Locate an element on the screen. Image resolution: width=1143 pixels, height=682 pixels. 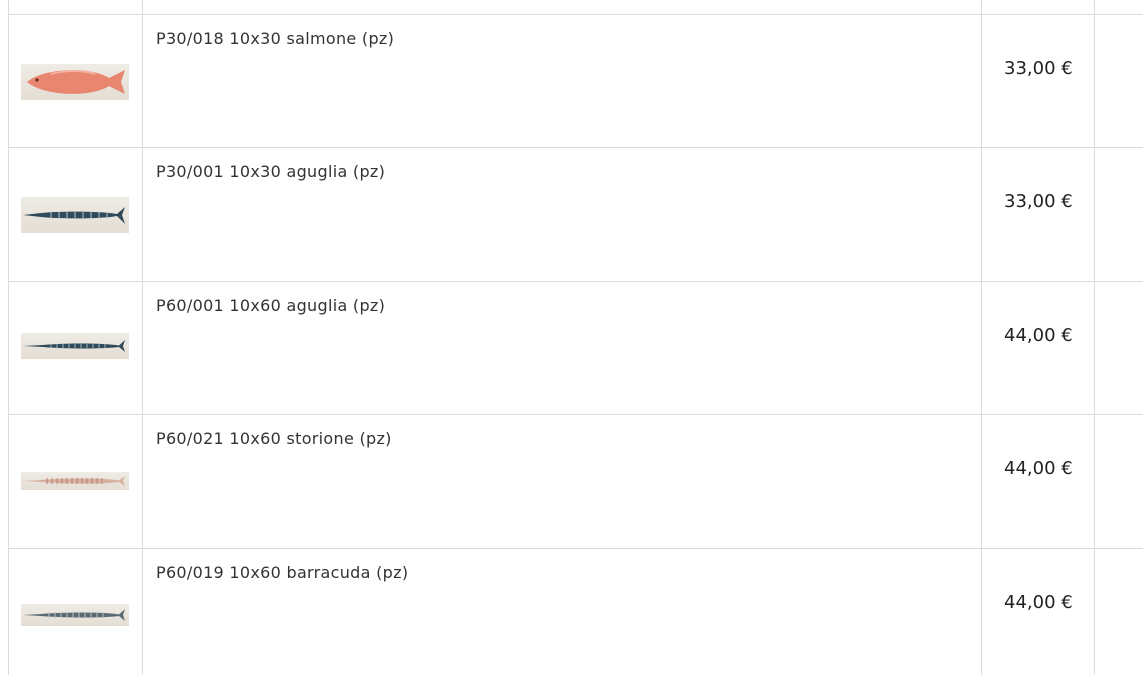
product-name: P60/001 10x60 aguglia (pz) is located at coordinates (270, 305).